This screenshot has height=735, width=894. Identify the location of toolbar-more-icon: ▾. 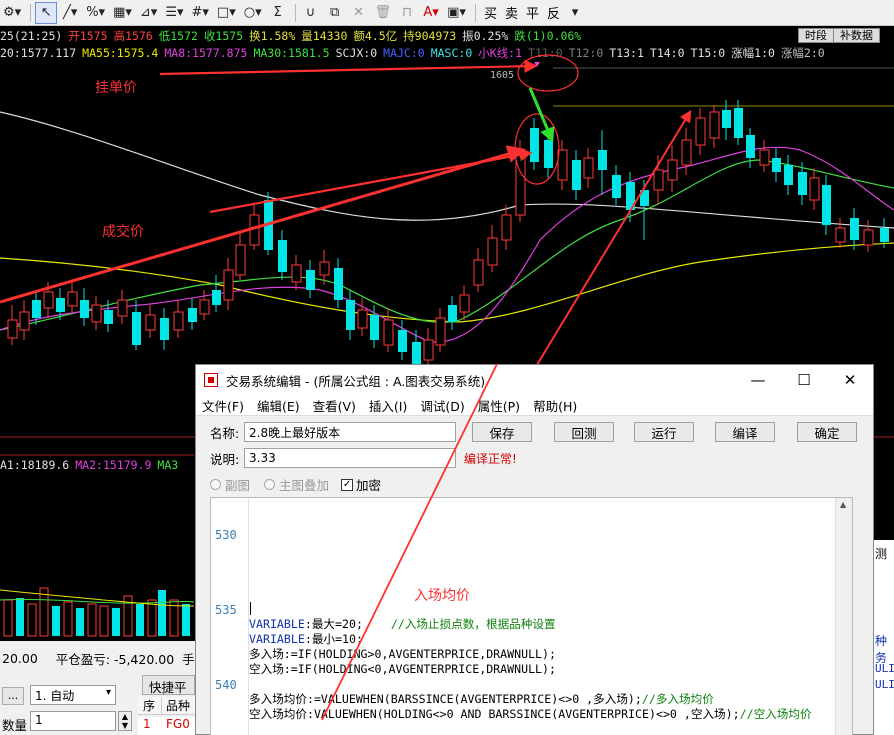
(575, 13).